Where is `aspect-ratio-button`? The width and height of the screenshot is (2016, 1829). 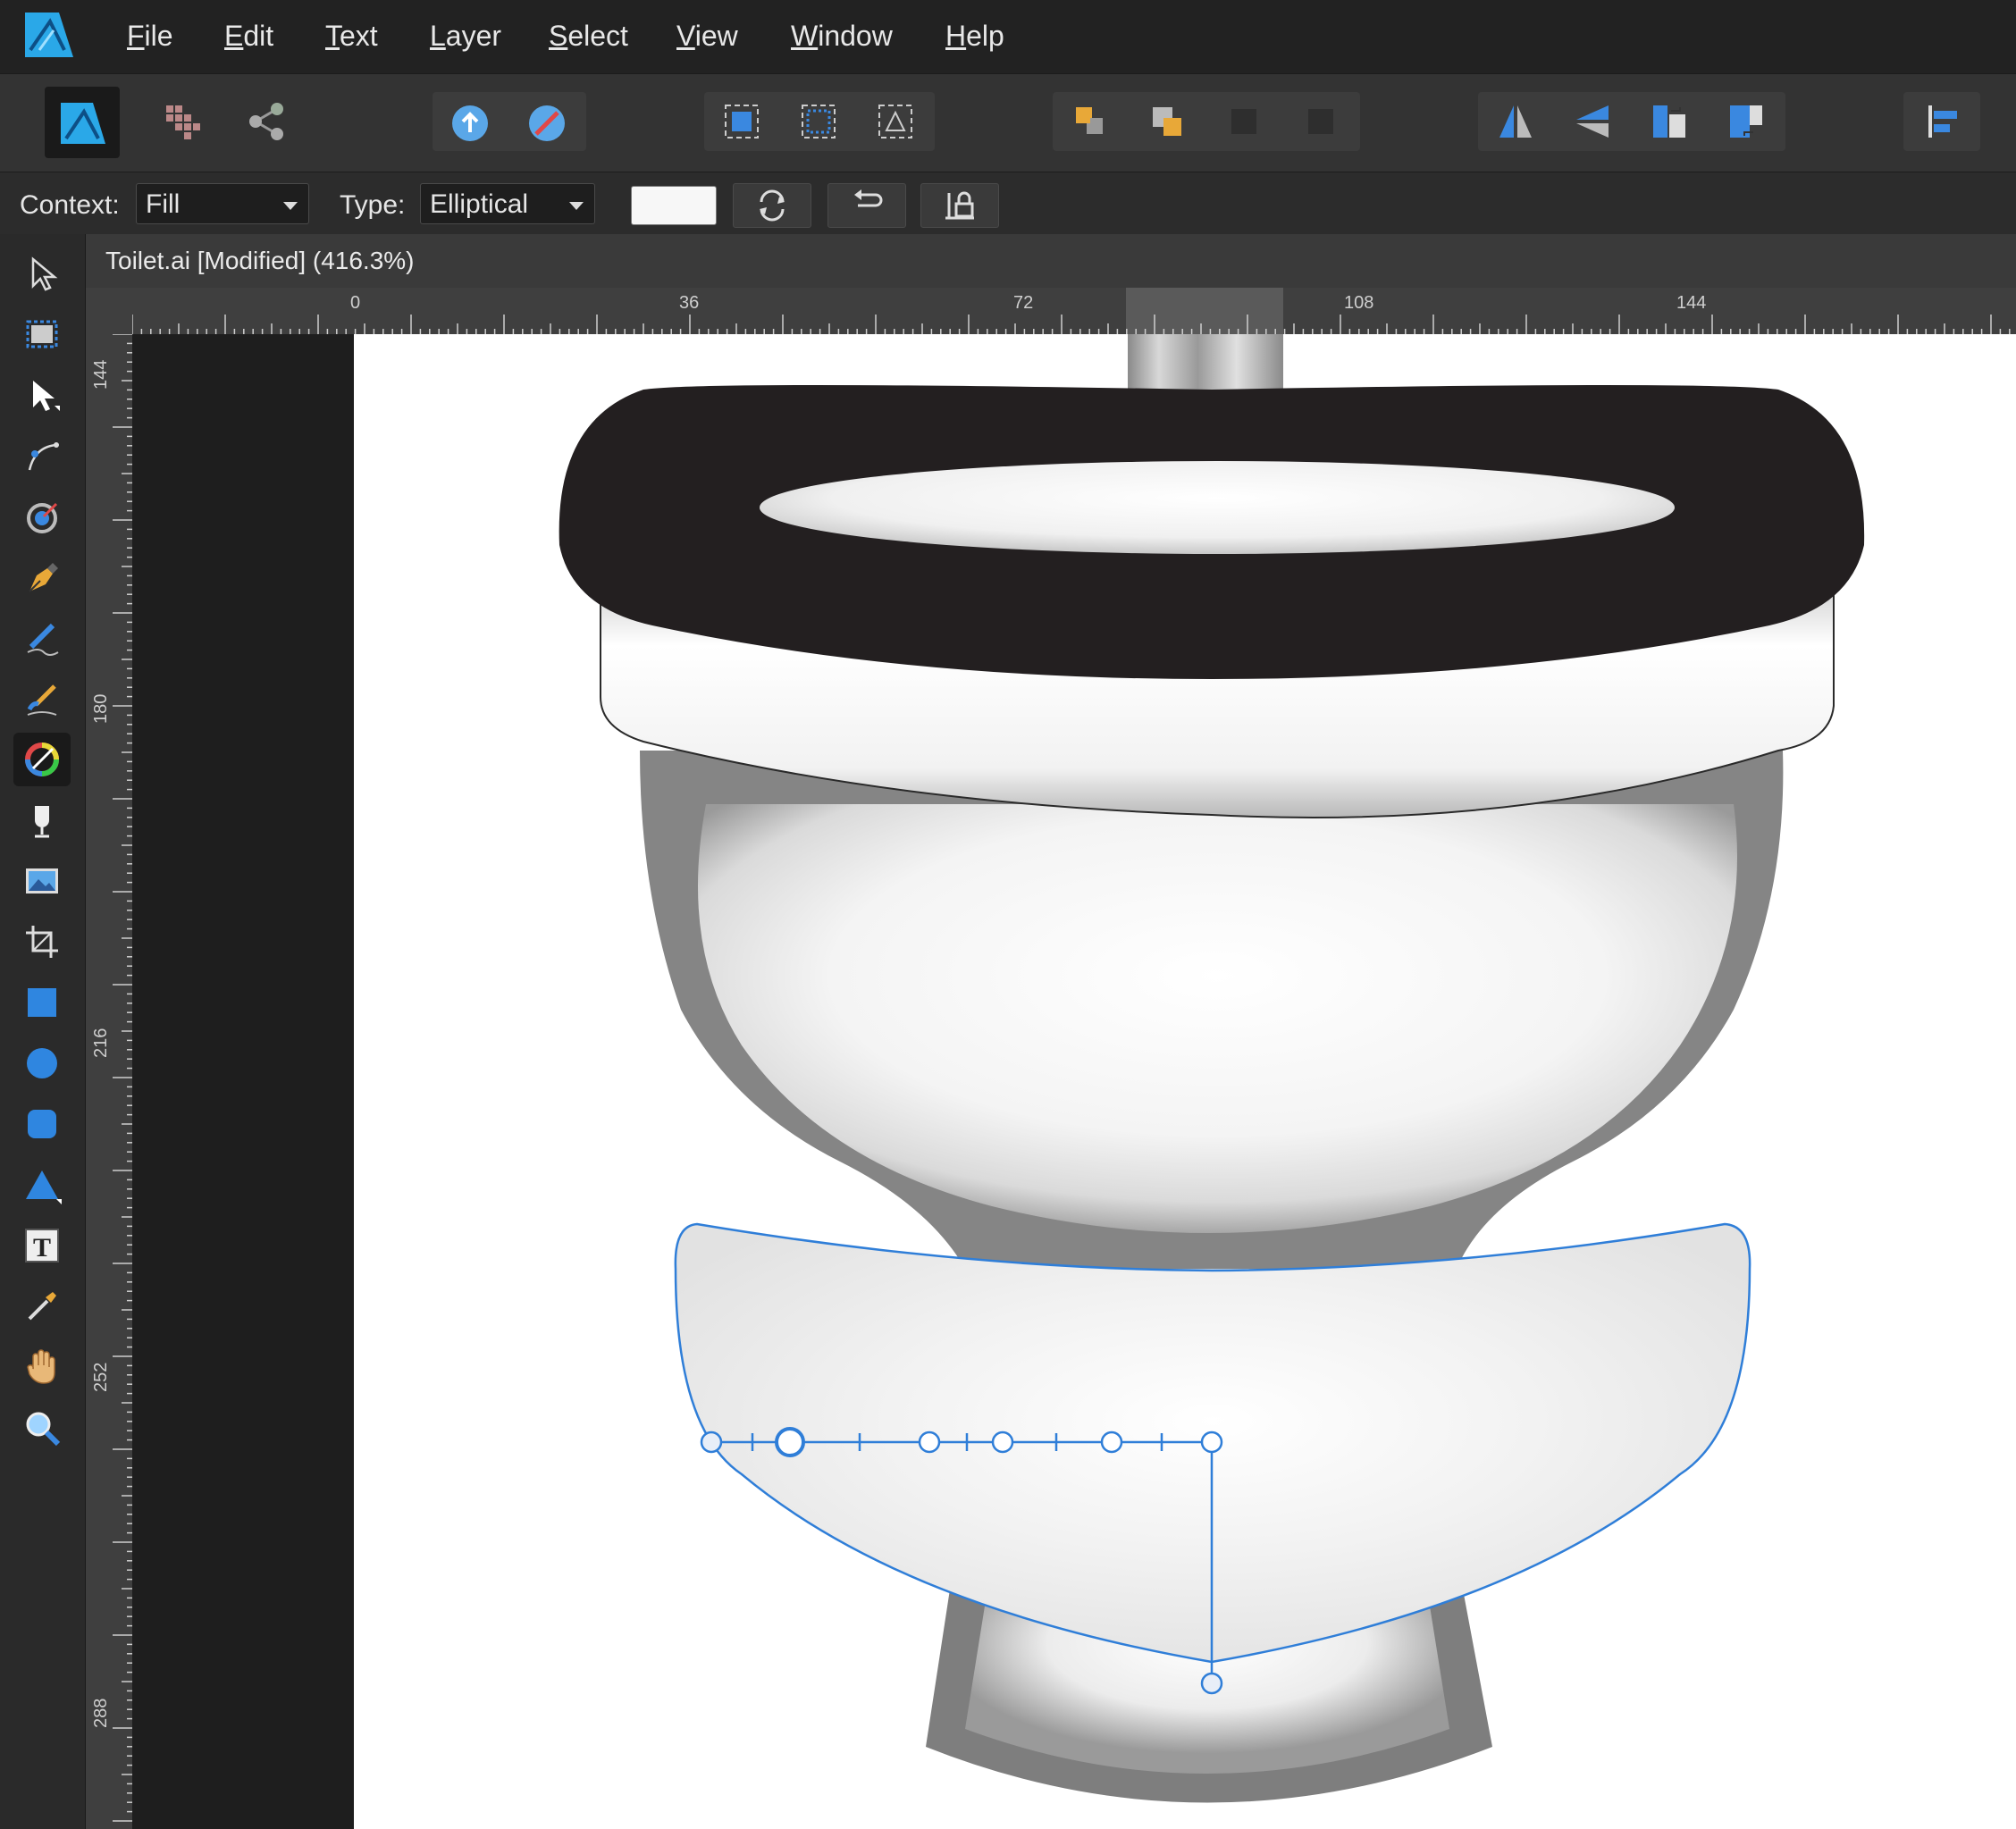 aspect-ratio-button is located at coordinates (960, 205).